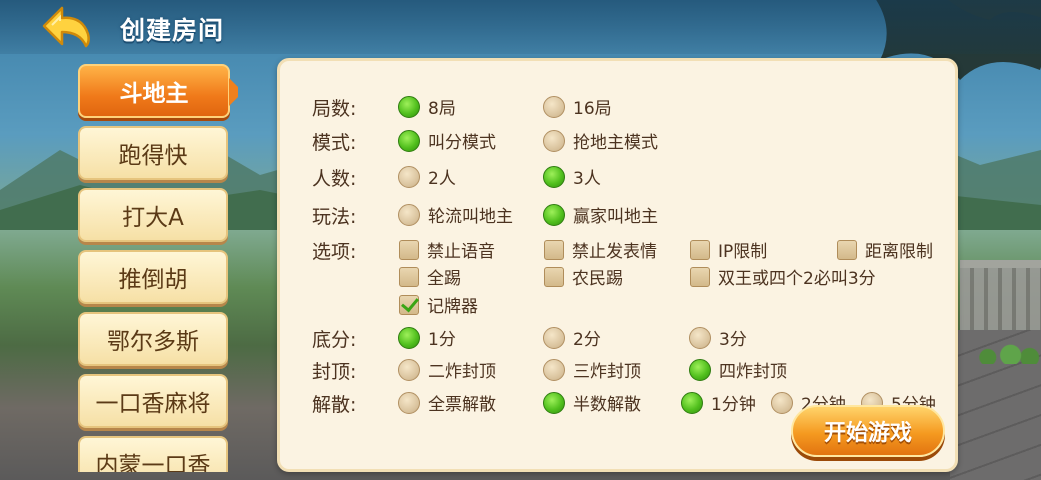  I want to click on dissolve-option-all-vote: 全票解散, so click(447, 402).